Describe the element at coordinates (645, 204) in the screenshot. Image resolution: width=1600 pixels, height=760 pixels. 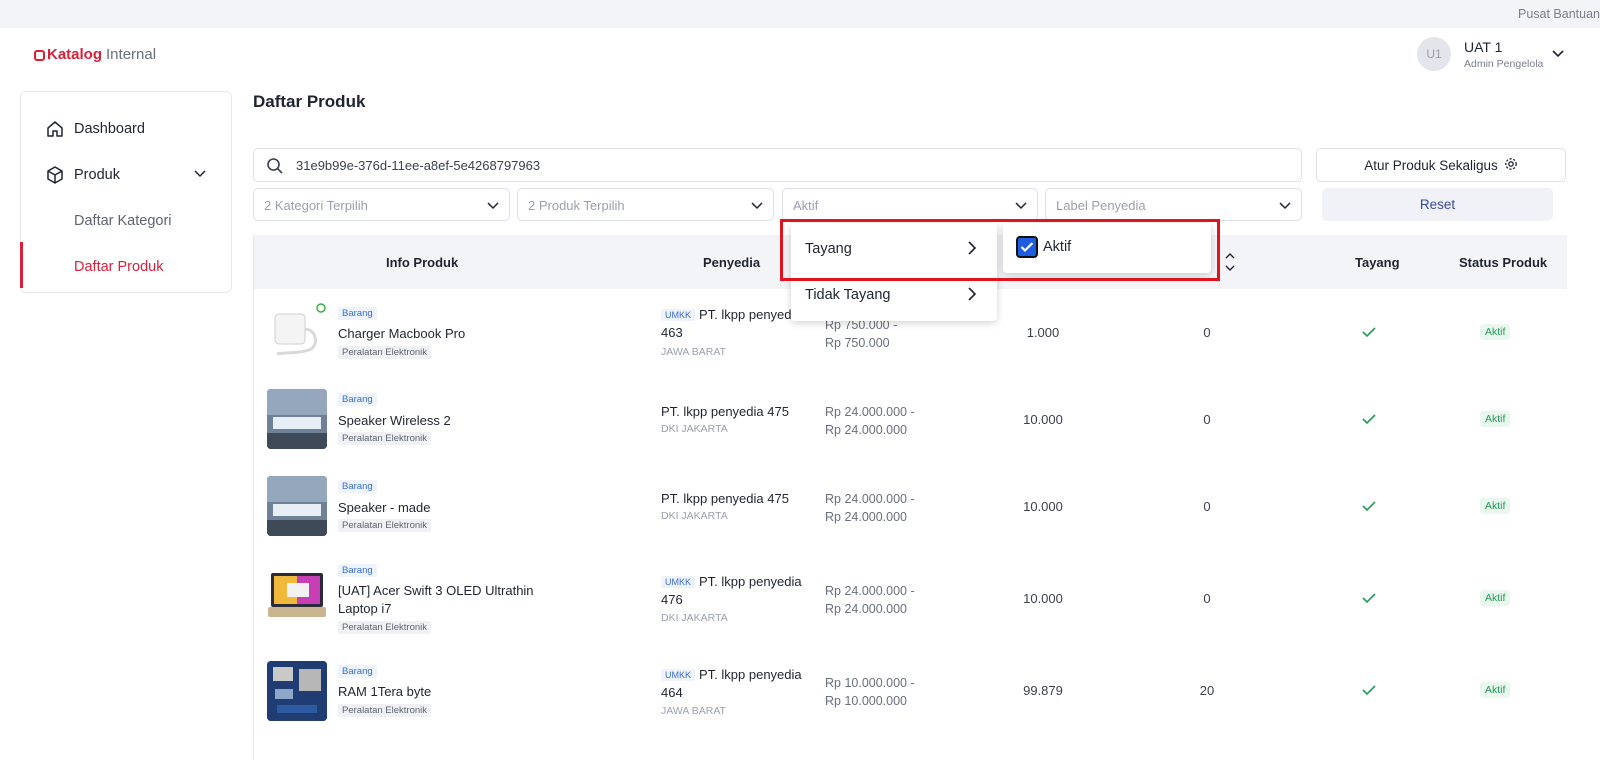
I see `product-filter: 2 Produk Terpilih` at that location.